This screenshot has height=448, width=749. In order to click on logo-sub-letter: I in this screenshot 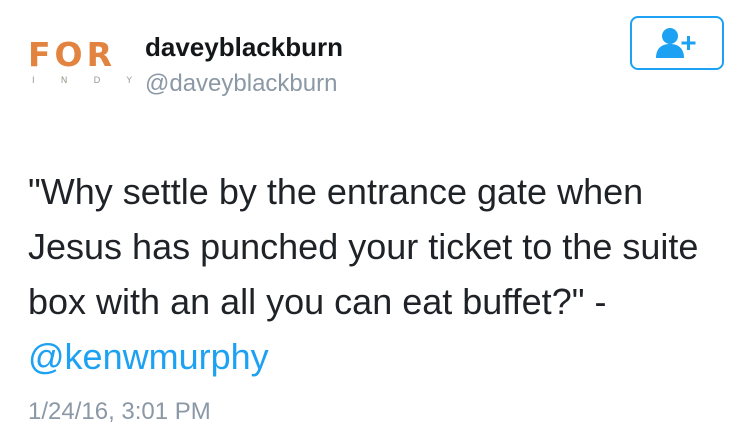, I will do `click(33, 81)`.